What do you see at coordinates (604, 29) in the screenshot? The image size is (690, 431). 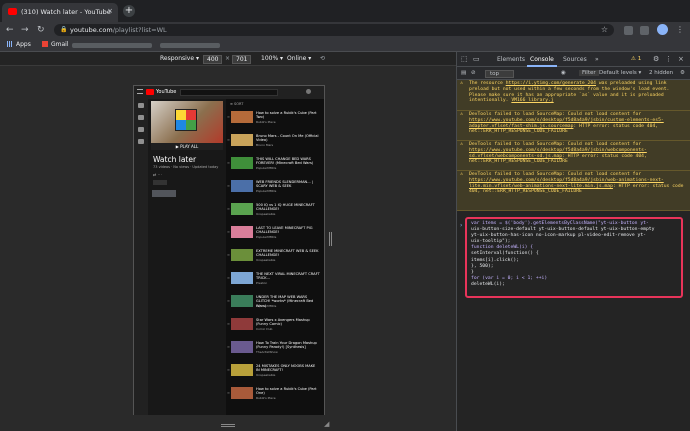 I see `bookmark-star-icon: ☆` at bounding box center [604, 29].